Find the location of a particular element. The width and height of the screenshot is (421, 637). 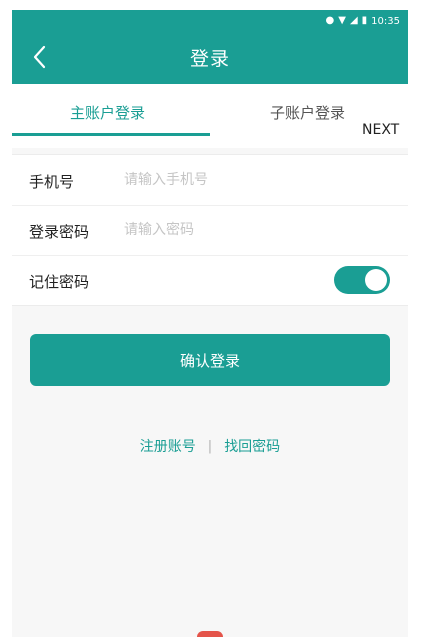

app-bar: ● ▼ ◢ ▮ 10:35 登录 is located at coordinates (210, 47).